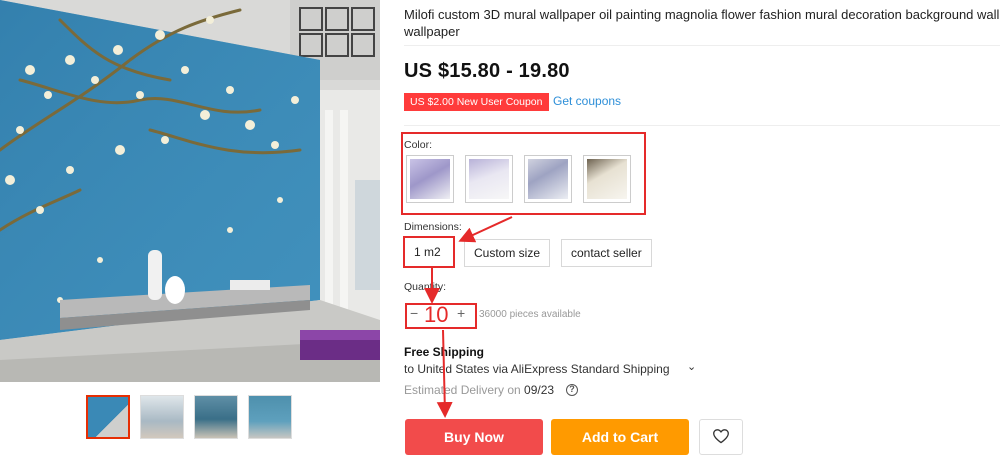  I want to click on color-label: Color:, so click(418, 145).